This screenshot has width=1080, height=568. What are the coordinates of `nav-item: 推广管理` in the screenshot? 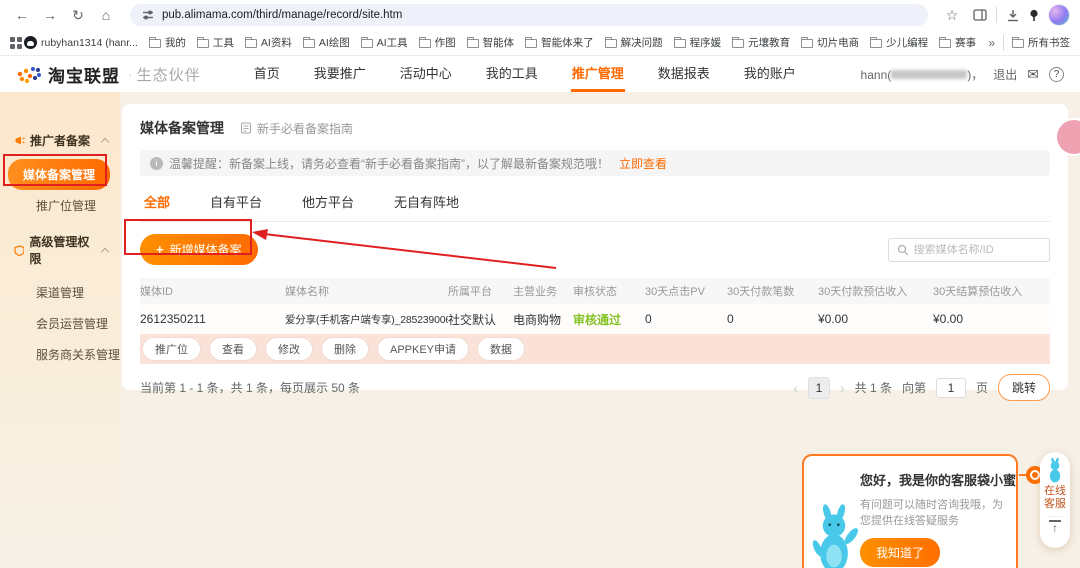 It's located at (598, 74).